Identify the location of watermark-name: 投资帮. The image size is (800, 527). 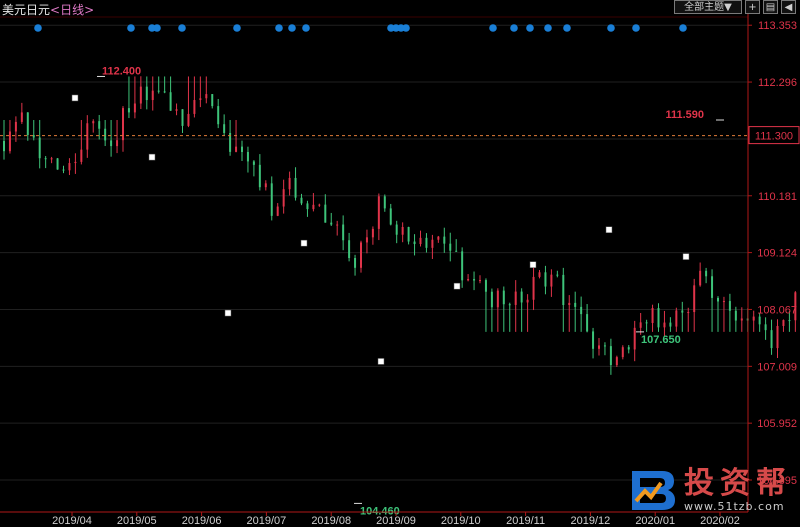
(738, 483).